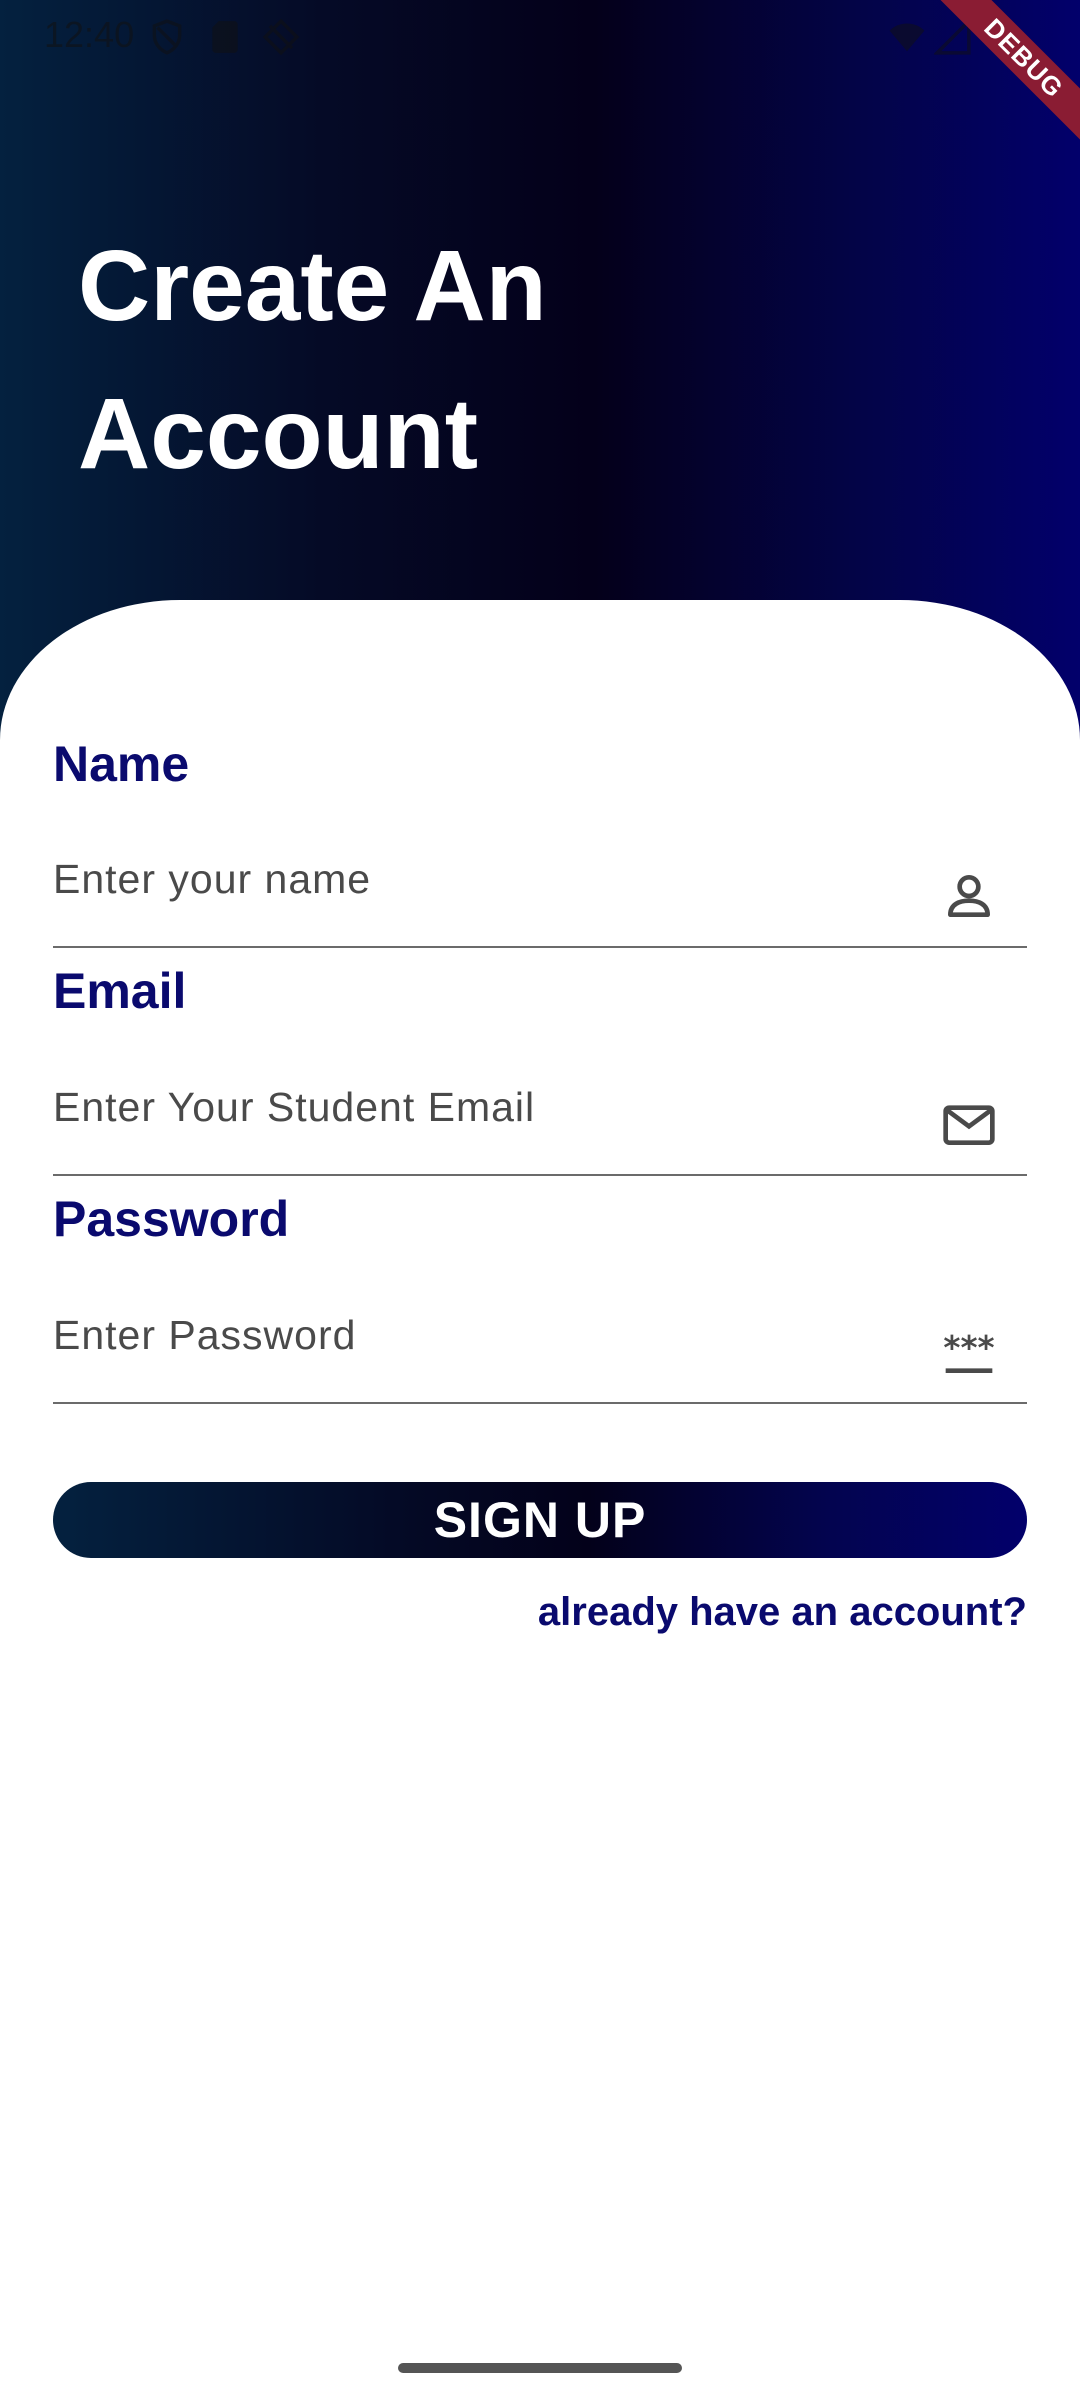  What do you see at coordinates (969, 896) in the screenshot?
I see `person-icon` at bounding box center [969, 896].